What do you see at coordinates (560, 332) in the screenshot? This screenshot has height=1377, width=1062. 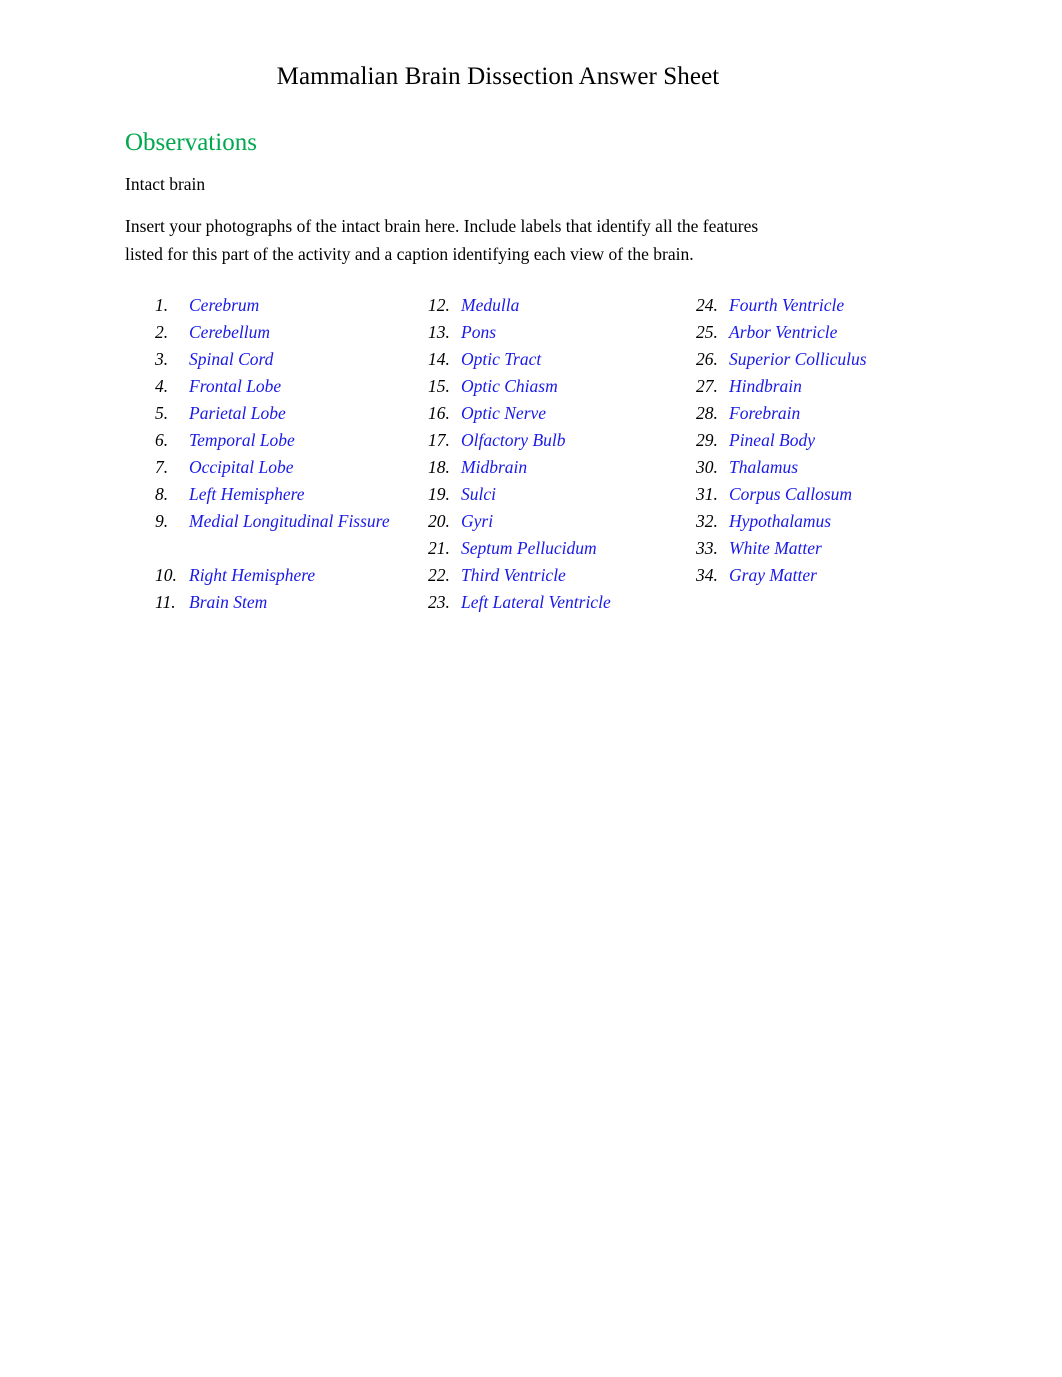 I see `list-item: 13. Pons` at bounding box center [560, 332].